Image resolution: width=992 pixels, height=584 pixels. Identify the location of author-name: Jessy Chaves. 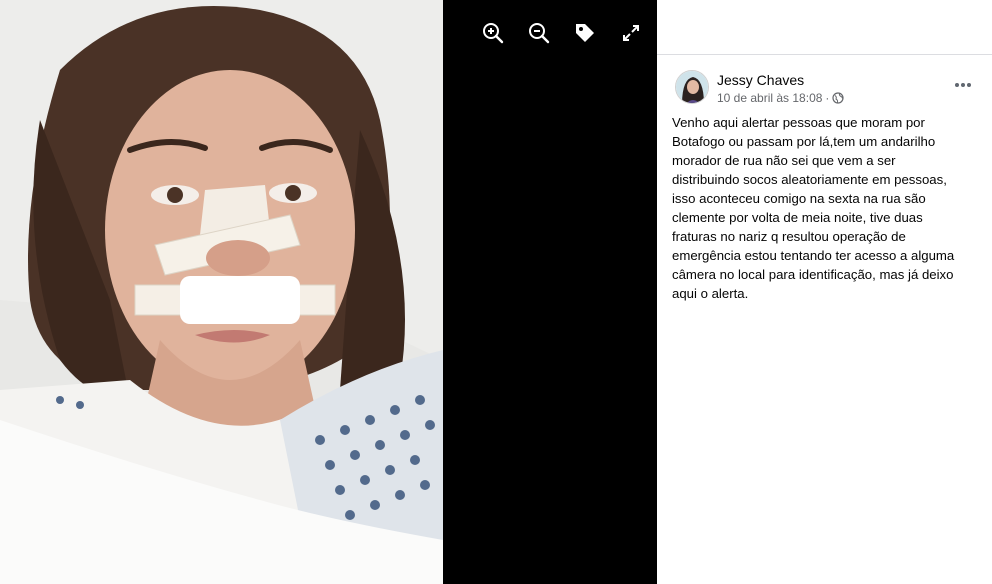
(760, 80).